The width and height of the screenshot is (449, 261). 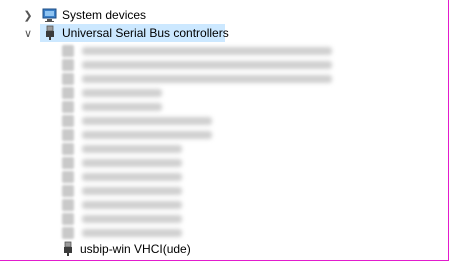 I want to click on tree-item-label: Universal Serial Bus controllers, so click(x=145, y=33).